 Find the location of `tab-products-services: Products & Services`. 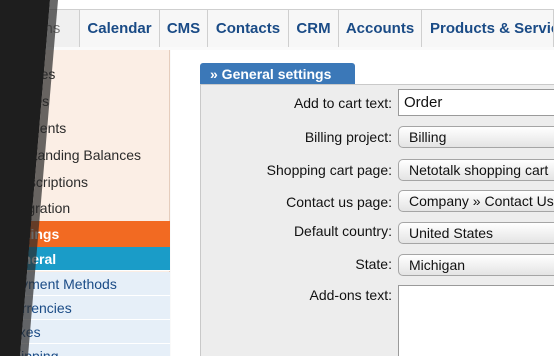

tab-products-services: Products & Services is located at coordinates (488, 28).